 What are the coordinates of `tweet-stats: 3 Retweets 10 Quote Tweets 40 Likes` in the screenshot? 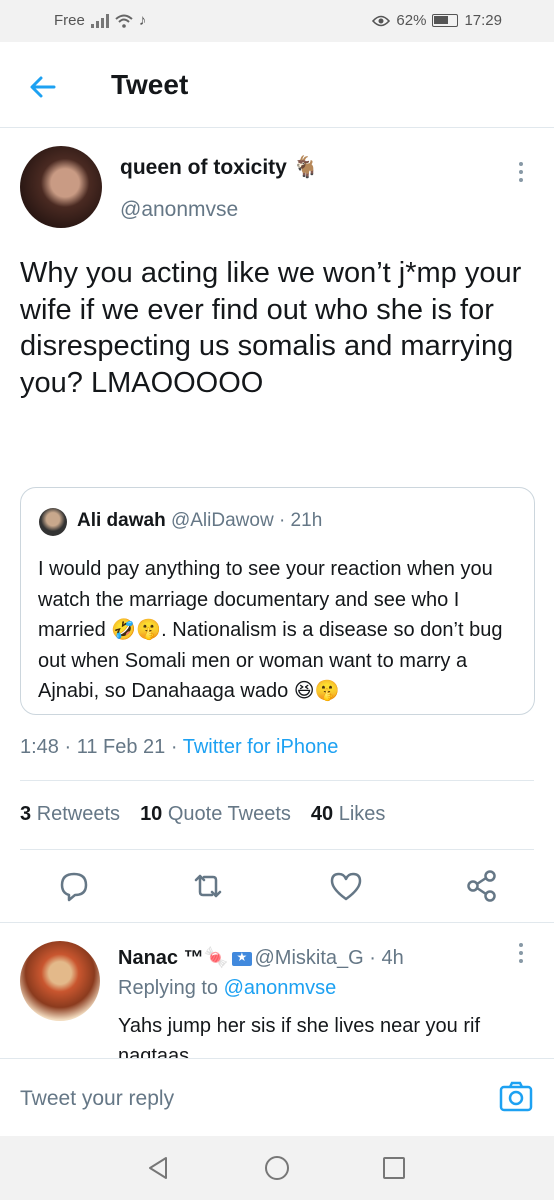 It's located at (202, 814).